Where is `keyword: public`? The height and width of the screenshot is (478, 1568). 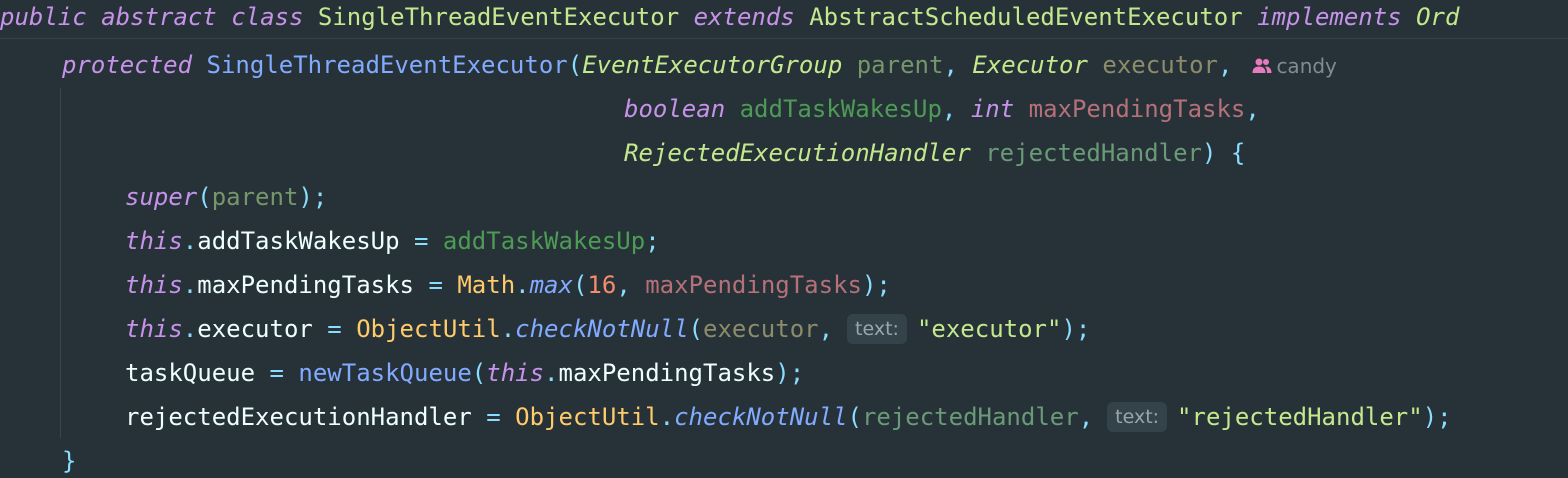 keyword: public is located at coordinates (43, 17).